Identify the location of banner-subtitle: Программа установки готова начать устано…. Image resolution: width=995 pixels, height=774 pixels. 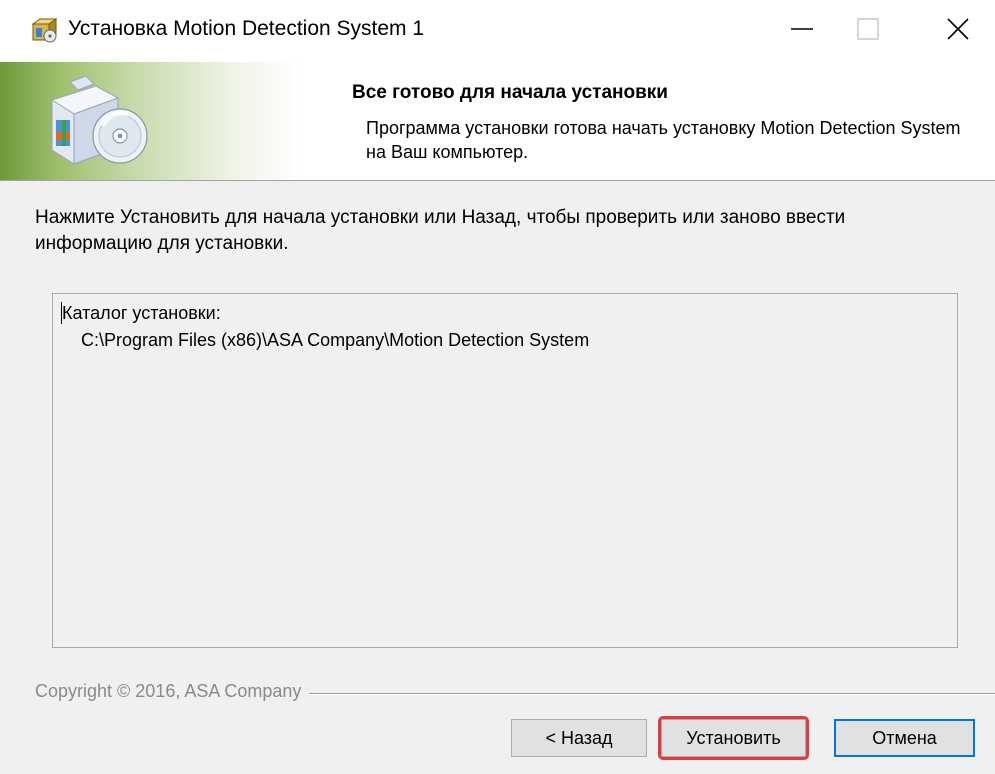
(663, 140).